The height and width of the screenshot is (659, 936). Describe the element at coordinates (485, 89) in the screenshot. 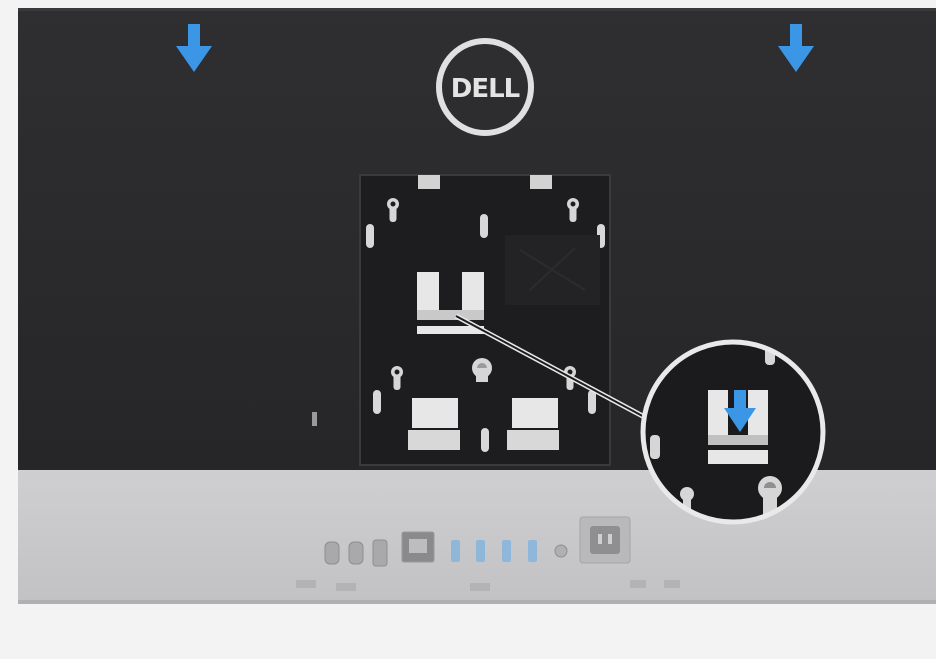

I see `svg-text: DELL` at that location.